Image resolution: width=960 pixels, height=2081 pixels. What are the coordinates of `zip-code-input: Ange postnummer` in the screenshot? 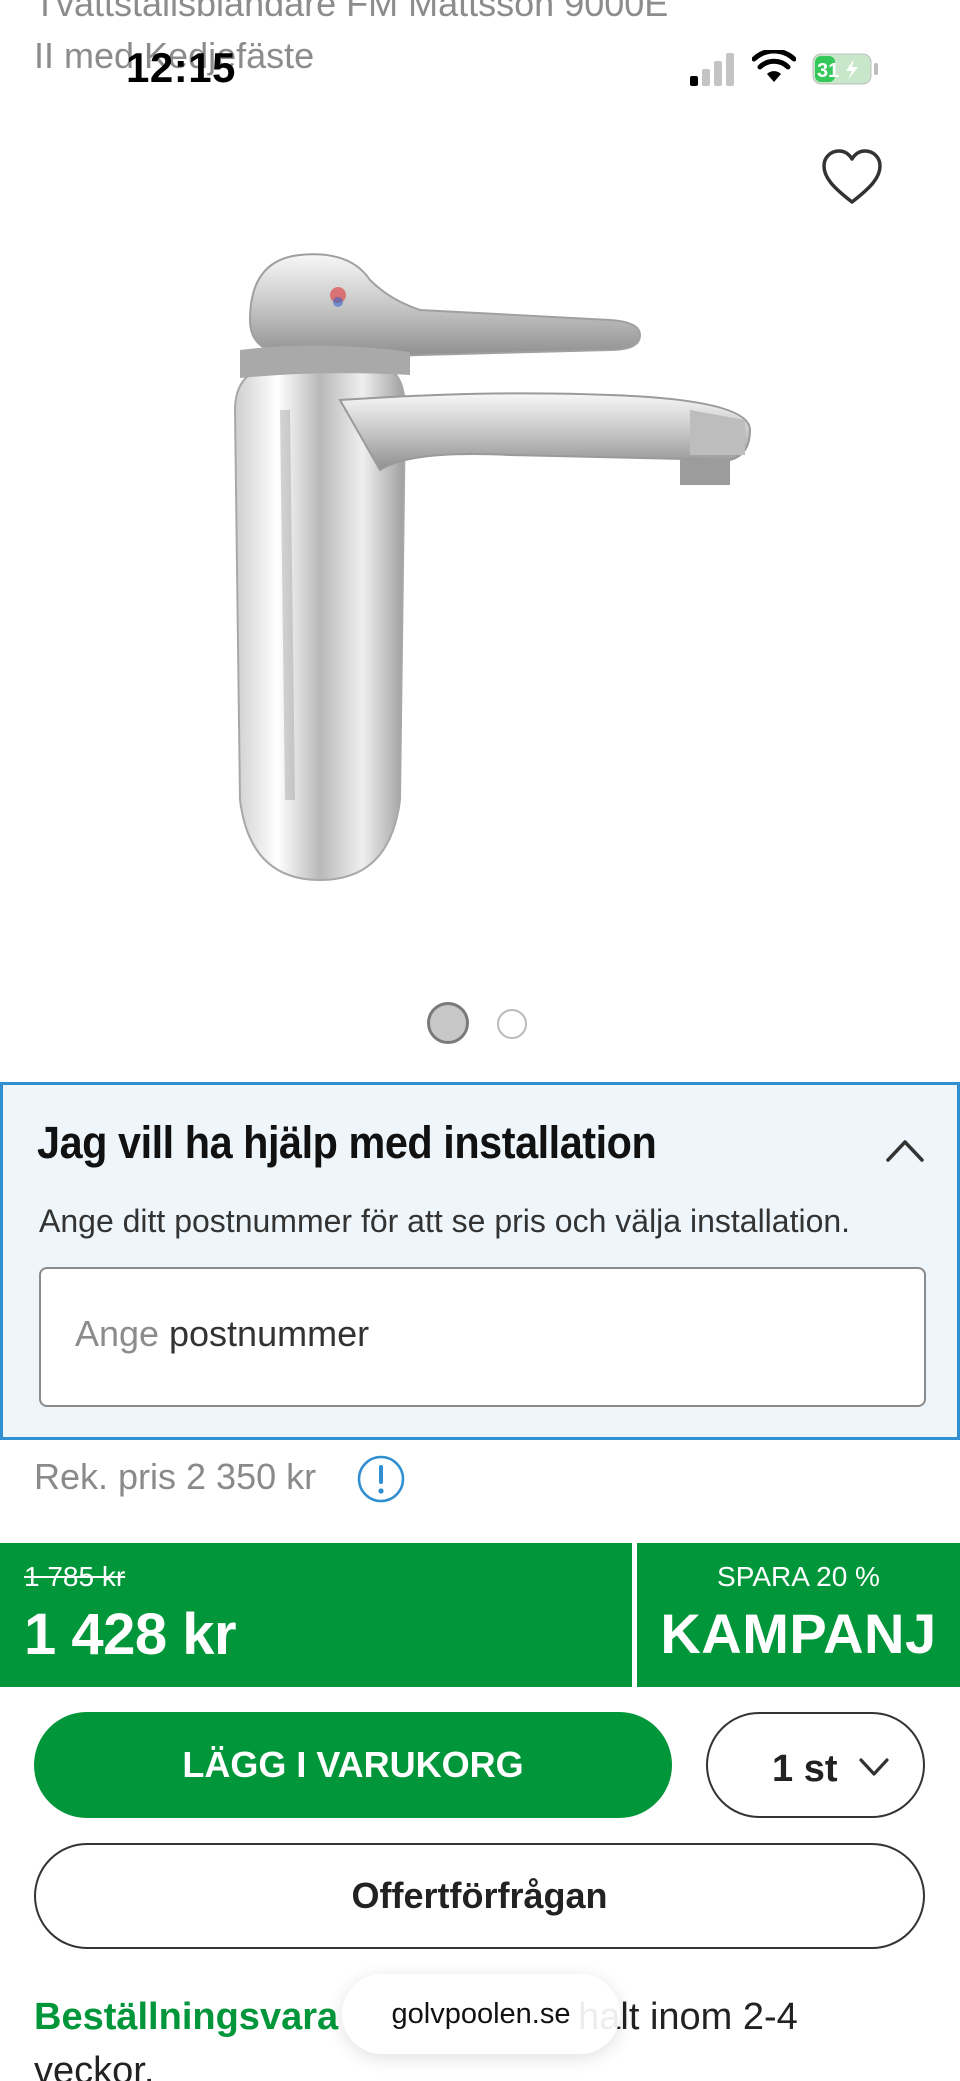 It's located at (482, 1337).